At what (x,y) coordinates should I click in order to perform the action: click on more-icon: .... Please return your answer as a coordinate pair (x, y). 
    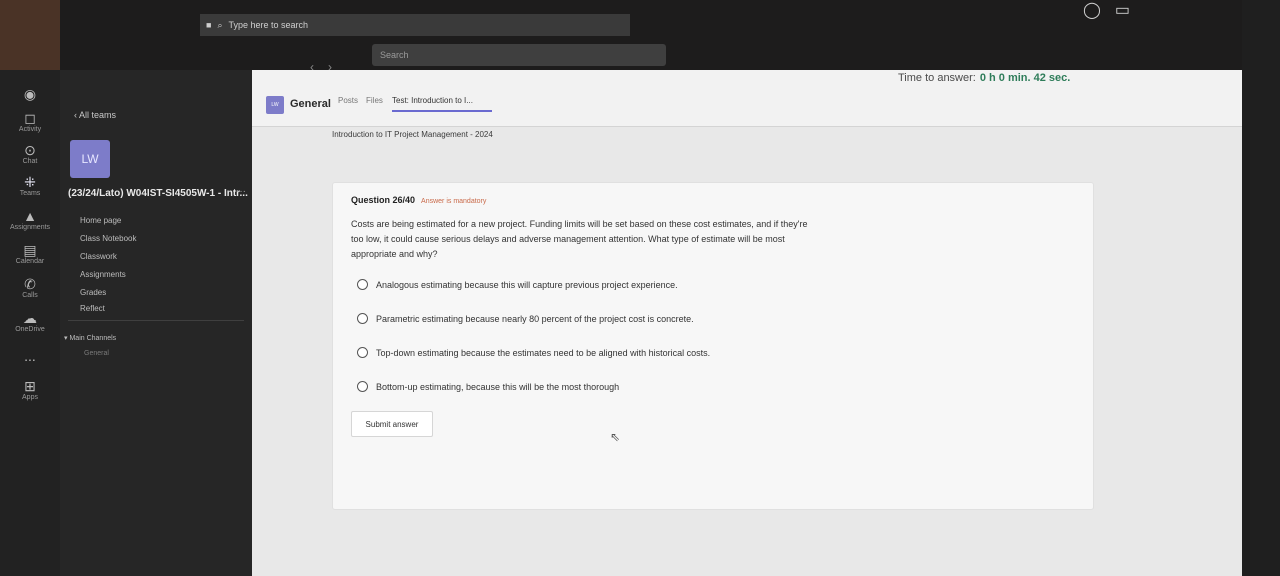
    Looking at the image, I should click on (30, 356).